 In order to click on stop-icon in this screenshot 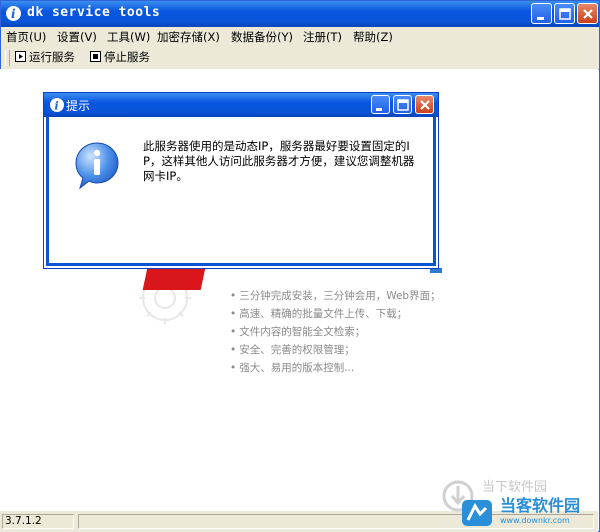, I will do `click(95, 56)`.